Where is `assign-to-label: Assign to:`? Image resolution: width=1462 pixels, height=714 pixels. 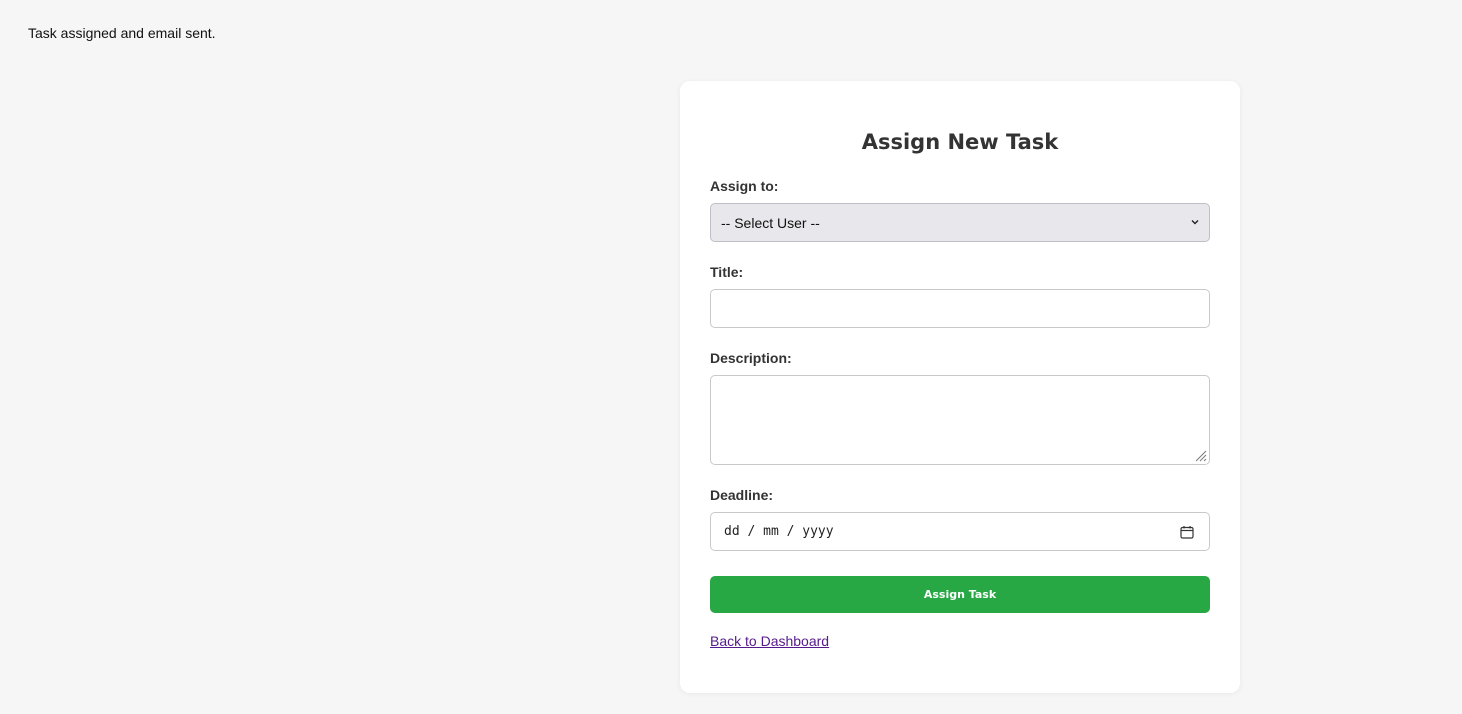
assign-to-label: Assign to: is located at coordinates (744, 186).